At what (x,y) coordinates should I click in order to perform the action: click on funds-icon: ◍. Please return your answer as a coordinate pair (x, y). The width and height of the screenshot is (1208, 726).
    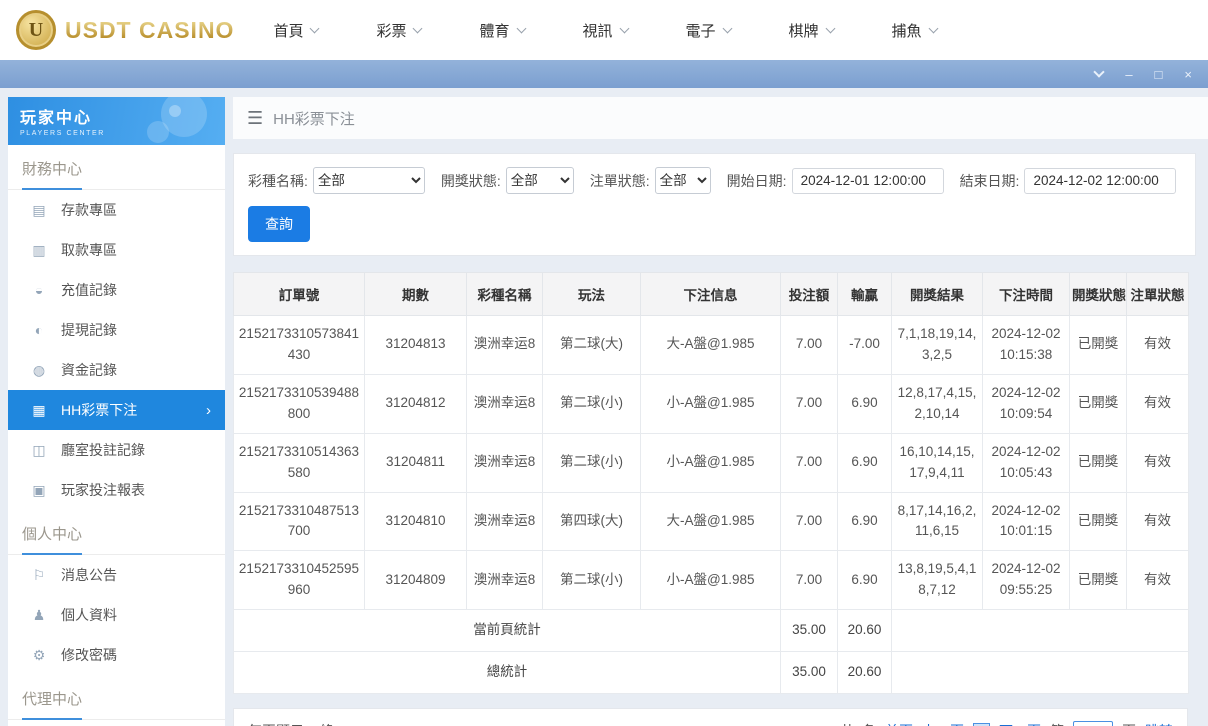
    Looking at the image, I should click on (39, 369).